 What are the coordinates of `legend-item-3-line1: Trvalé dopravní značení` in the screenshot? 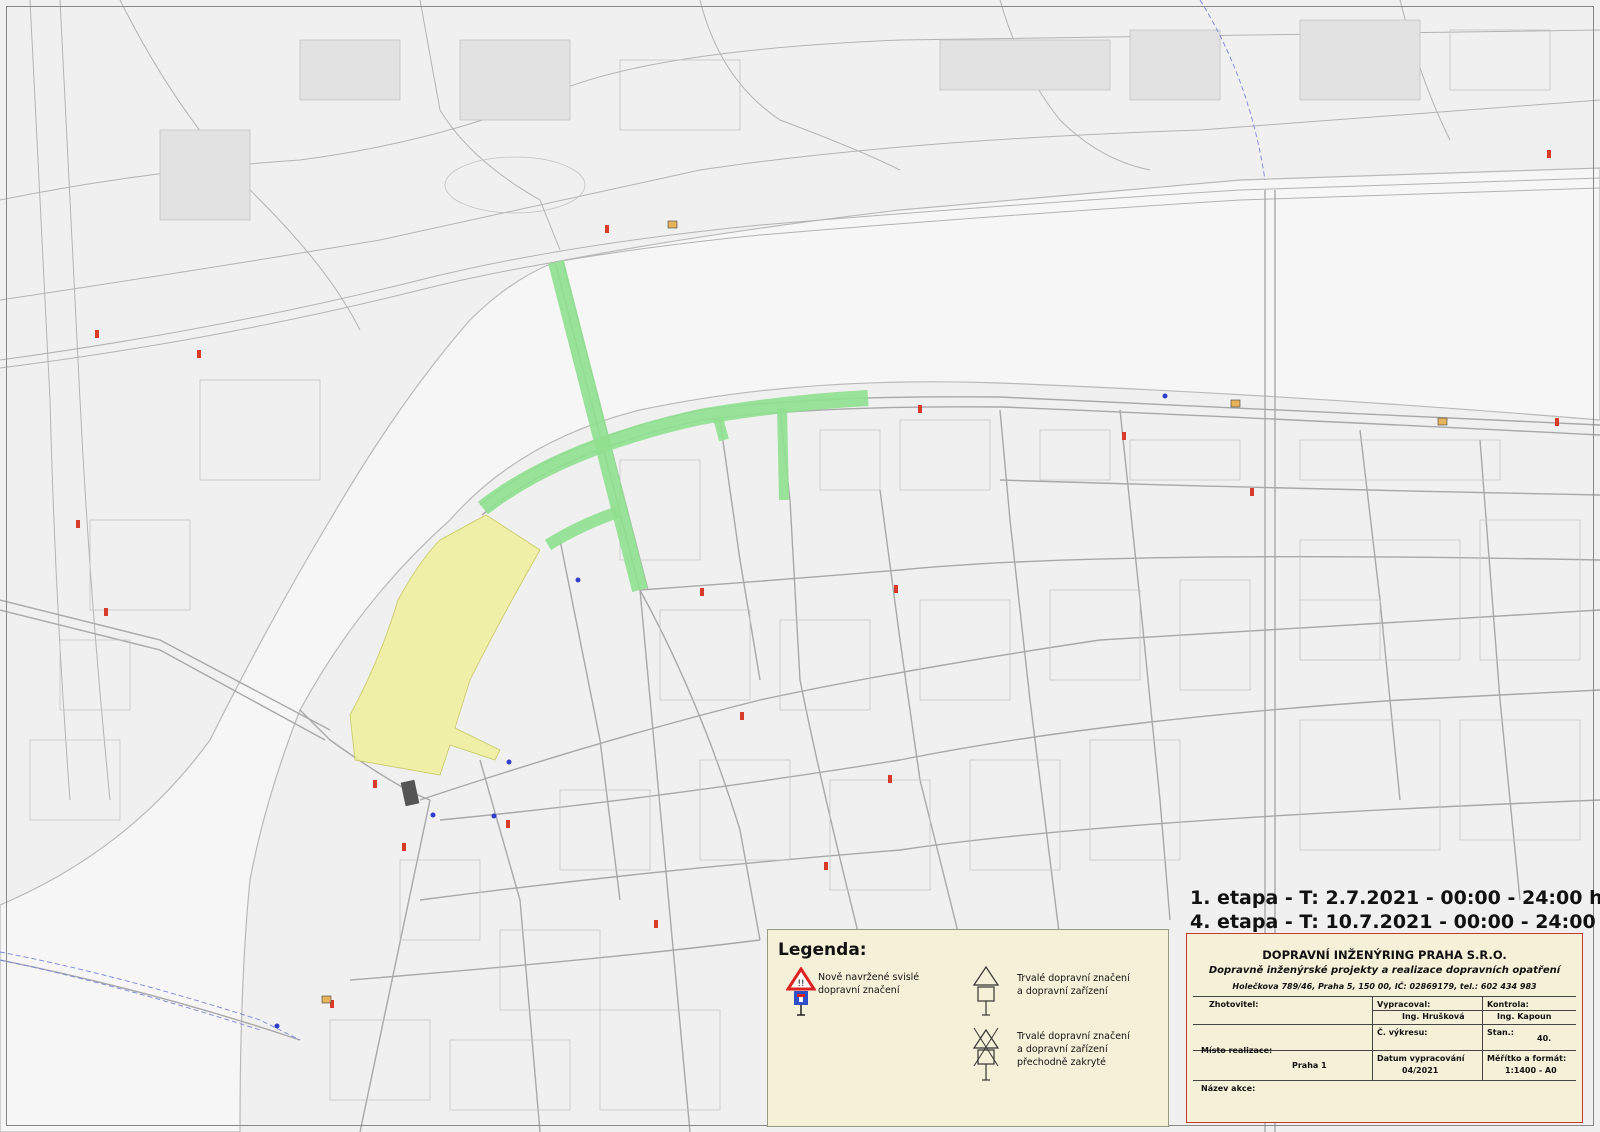 It's located at (1073, 1036).